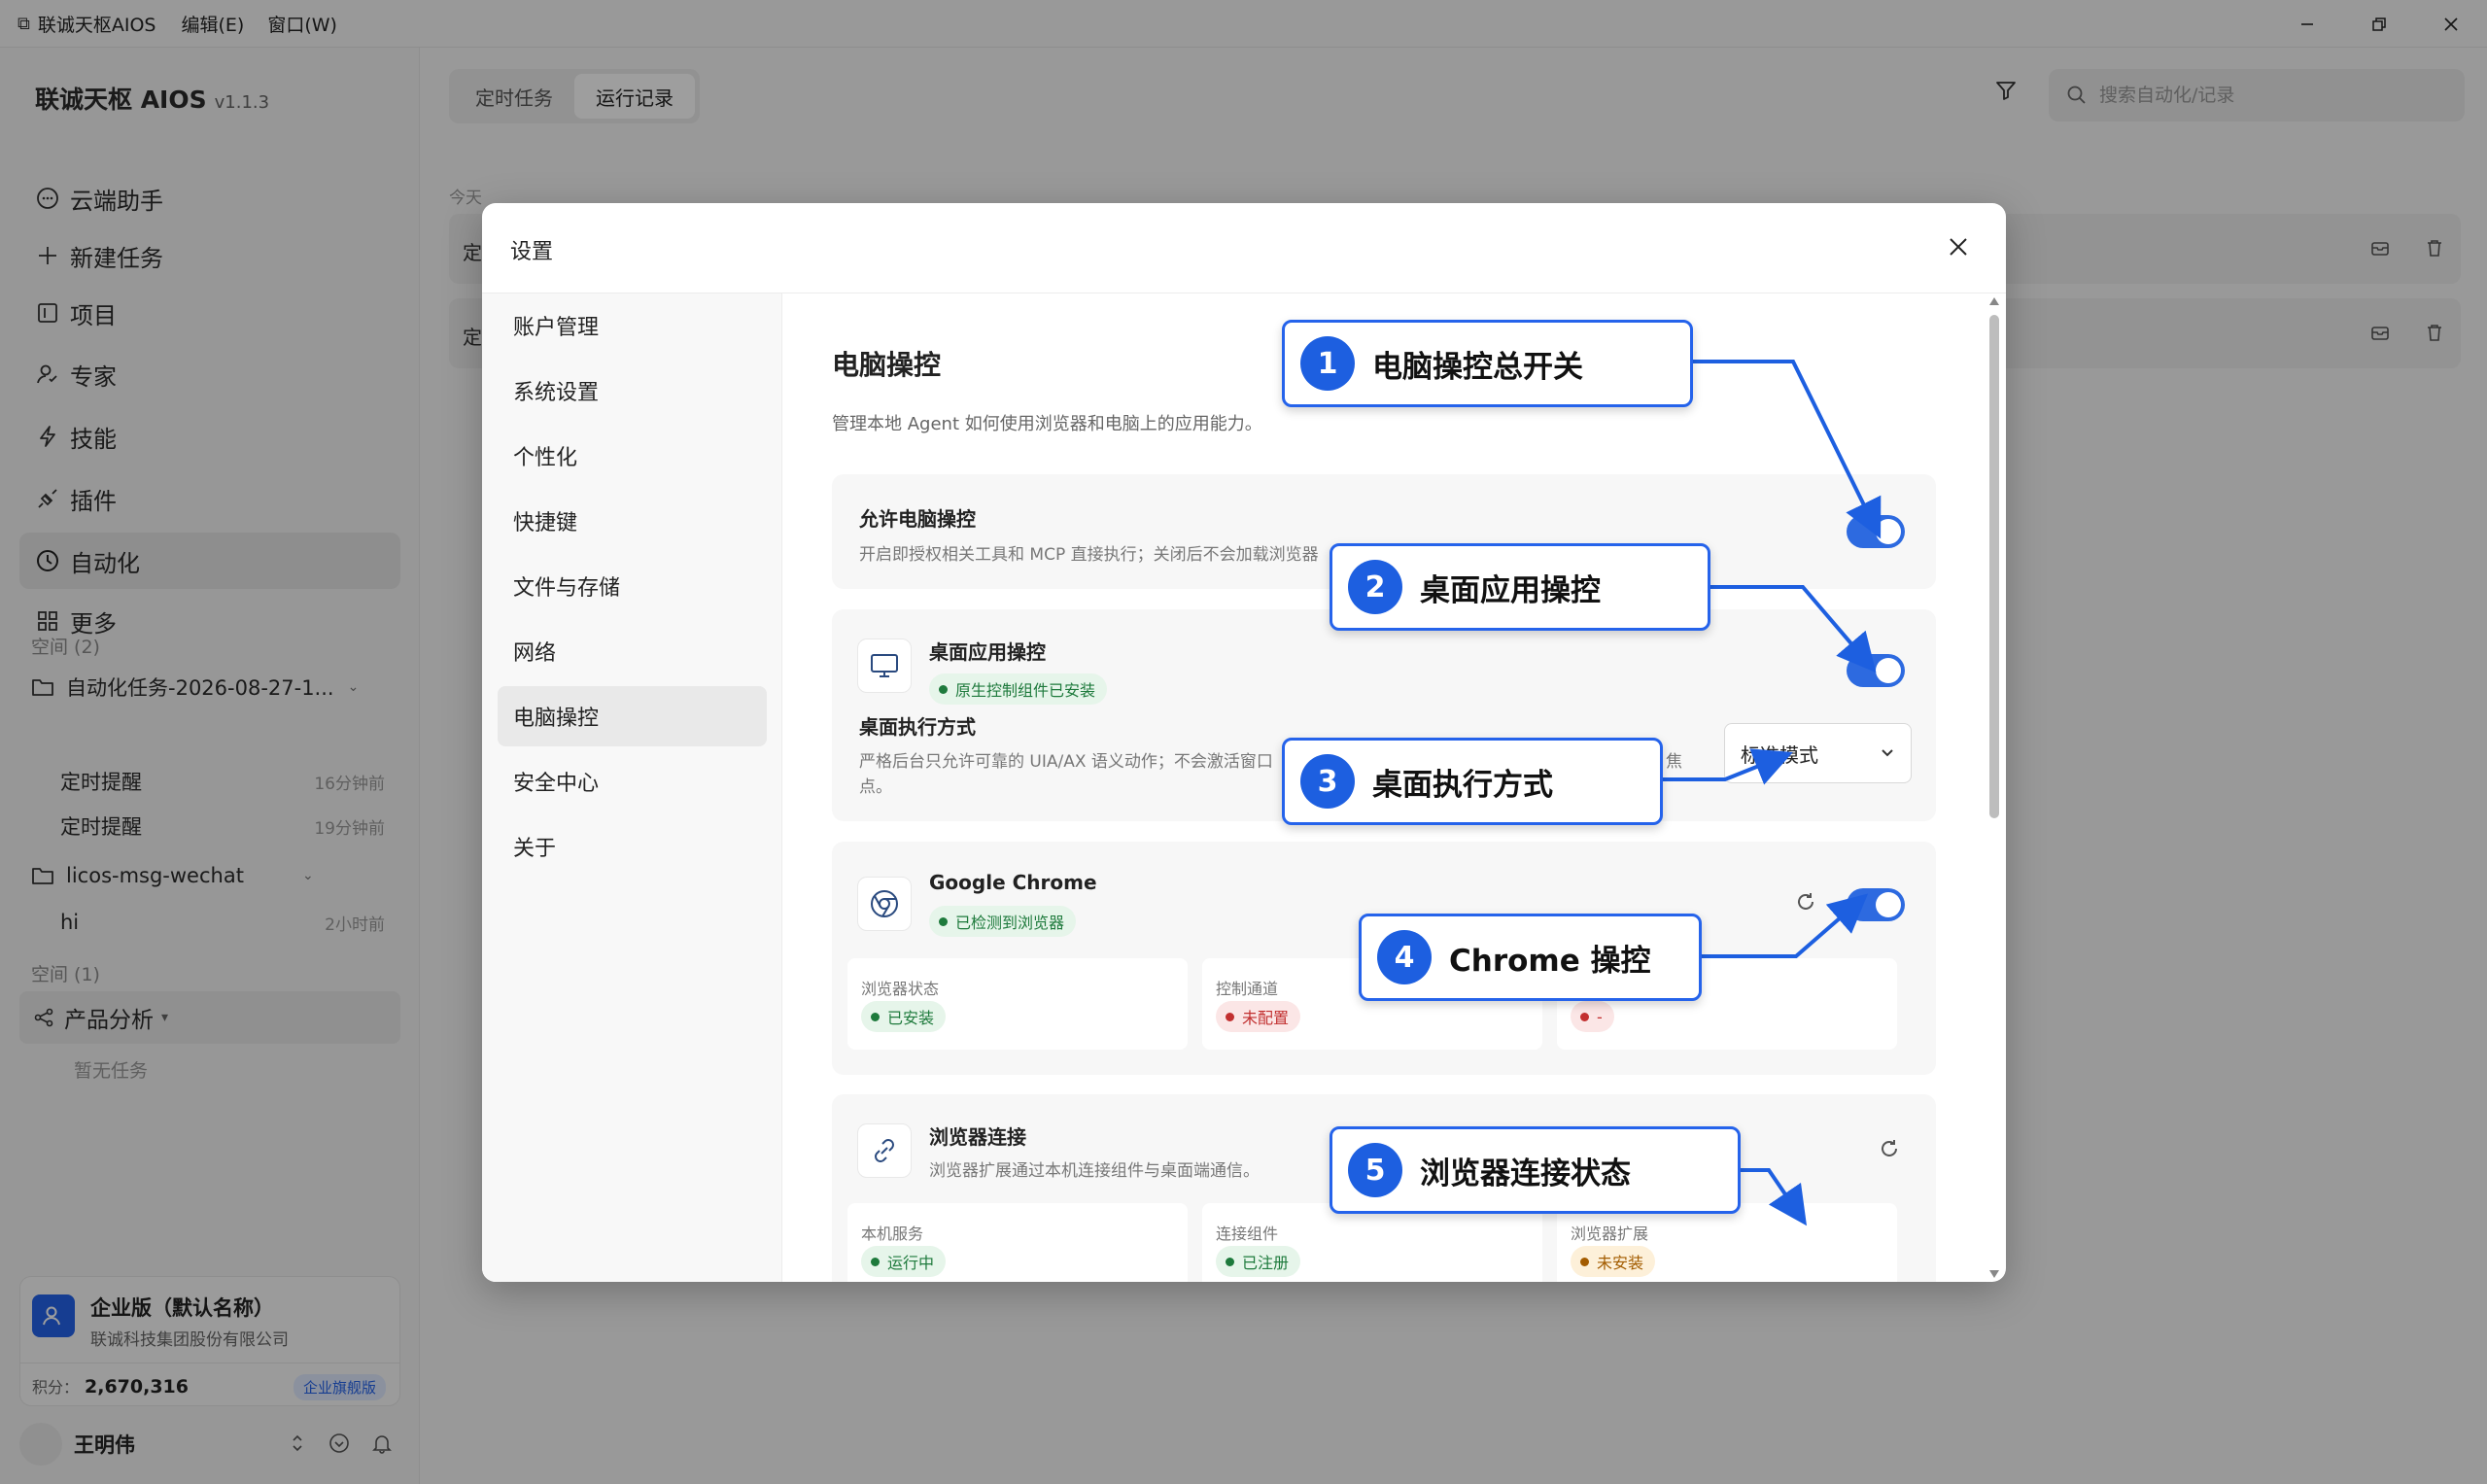 This screenshot has height=1484, width=2487. What do you see at coordinates (1047, 424) in the screenshot?
I see `page-description: 管理本地 Agent 如何使用浏览器和电脑上的应用能力。` at bounding box center [1047, 424].